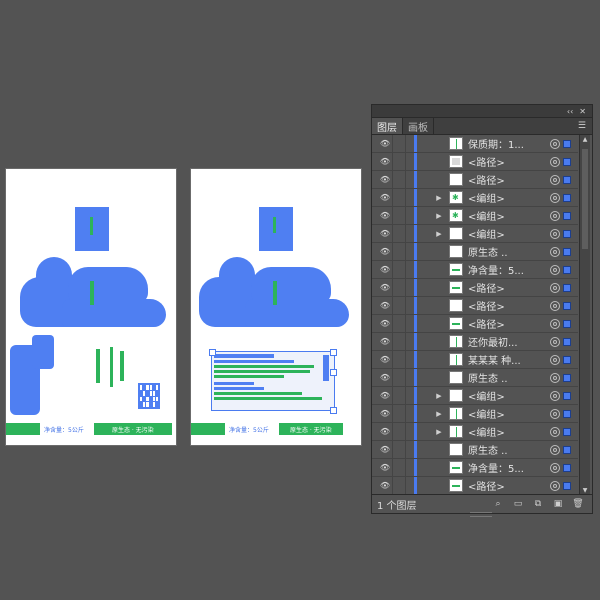 The height and width of the screenshot is (600, 600). What do you see at coordinates (498, 504) in the screenshot?
I see `locate-object-icon: ⌕` at bounding box center [498, 504].